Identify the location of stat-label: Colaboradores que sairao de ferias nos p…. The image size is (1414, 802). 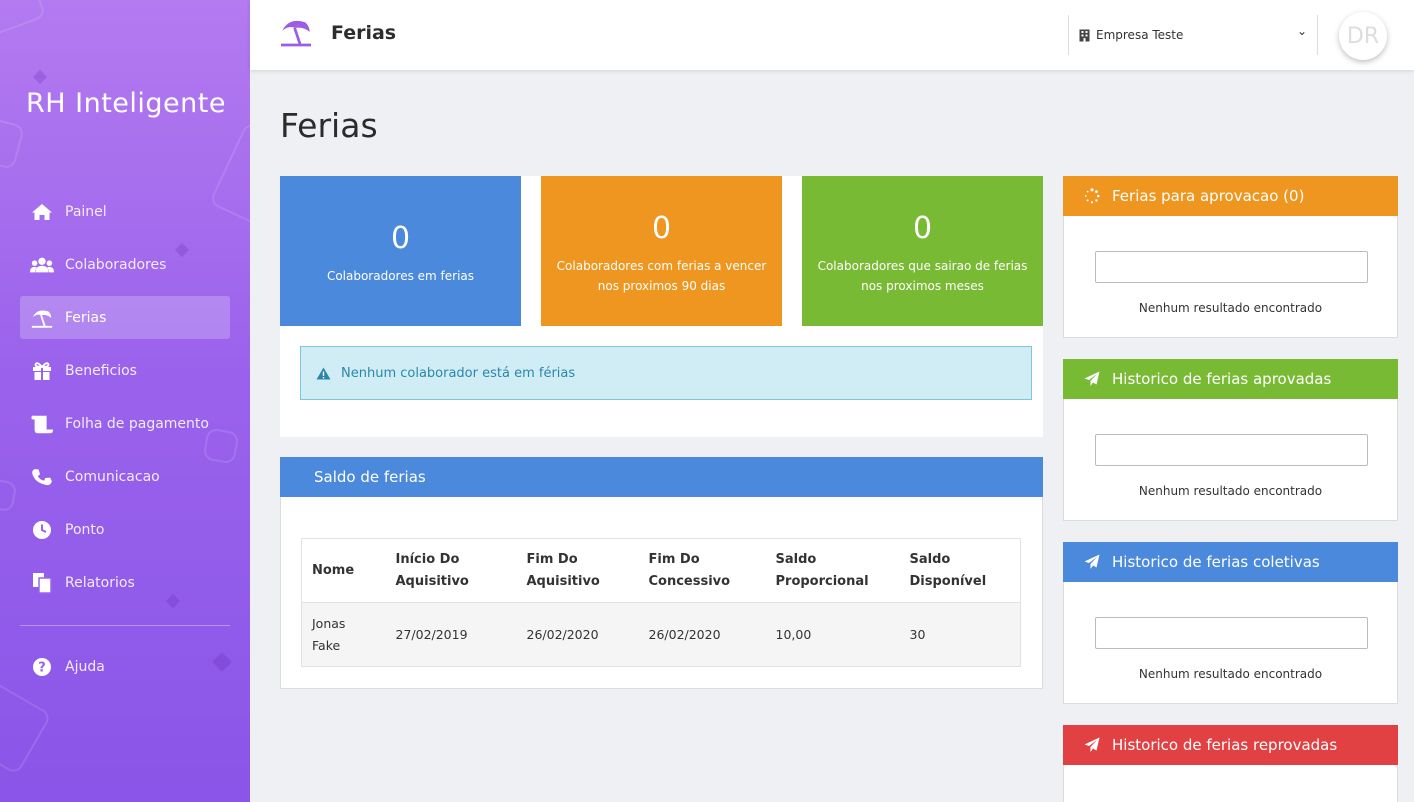
(922, 276).